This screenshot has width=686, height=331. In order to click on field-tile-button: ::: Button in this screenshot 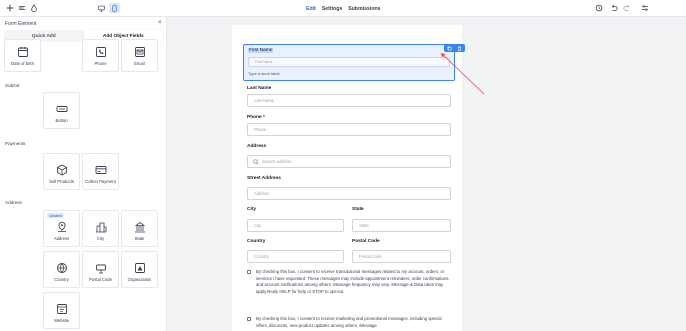, I will do `click(61, 110)`.